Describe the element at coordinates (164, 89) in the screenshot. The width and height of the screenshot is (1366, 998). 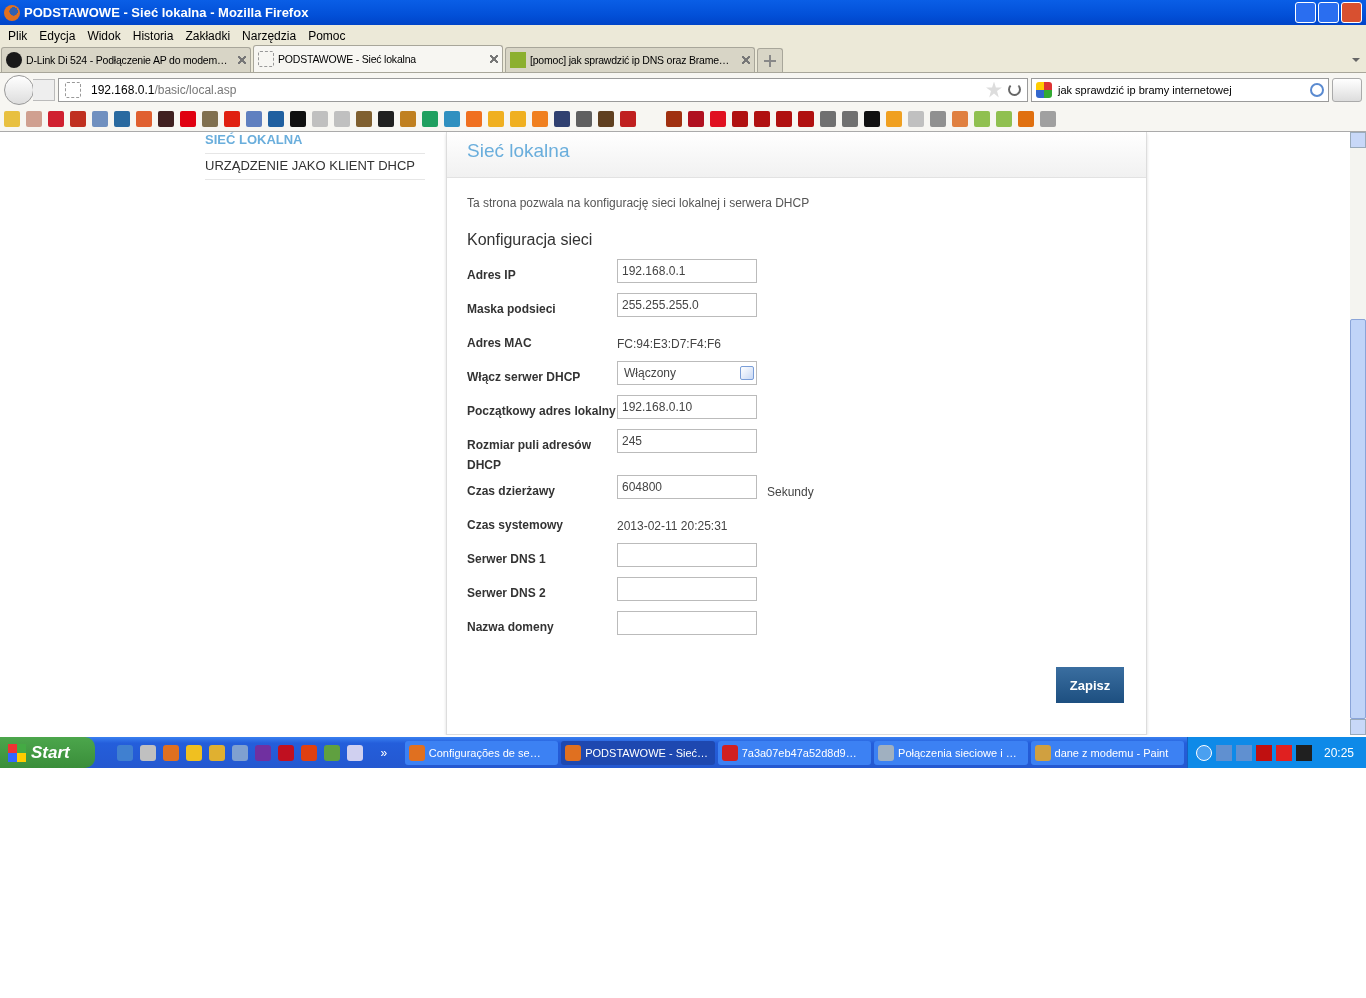
I see `url-text: 192.168.0.1/basic/local.asp` at that location.